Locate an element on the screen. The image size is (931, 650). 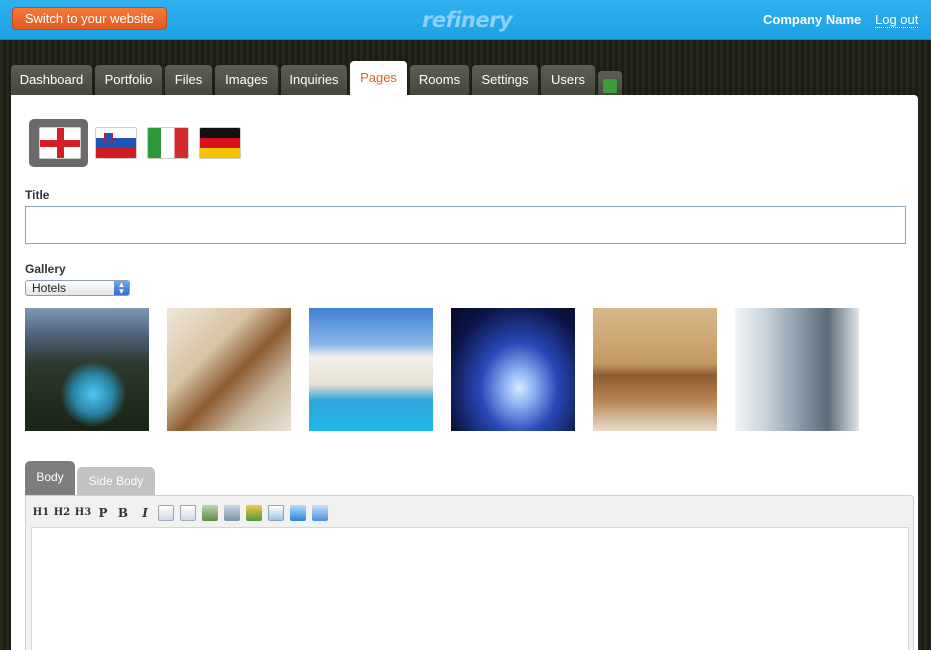
italy-flag-icon is located at coordinates (168, 143).